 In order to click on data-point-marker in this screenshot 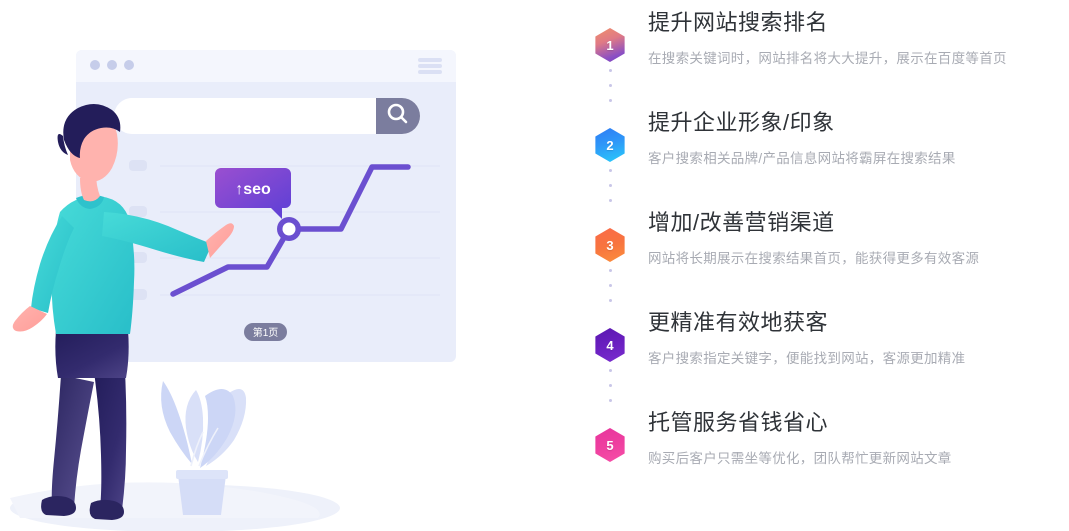, I will do `click(289, 229)`.